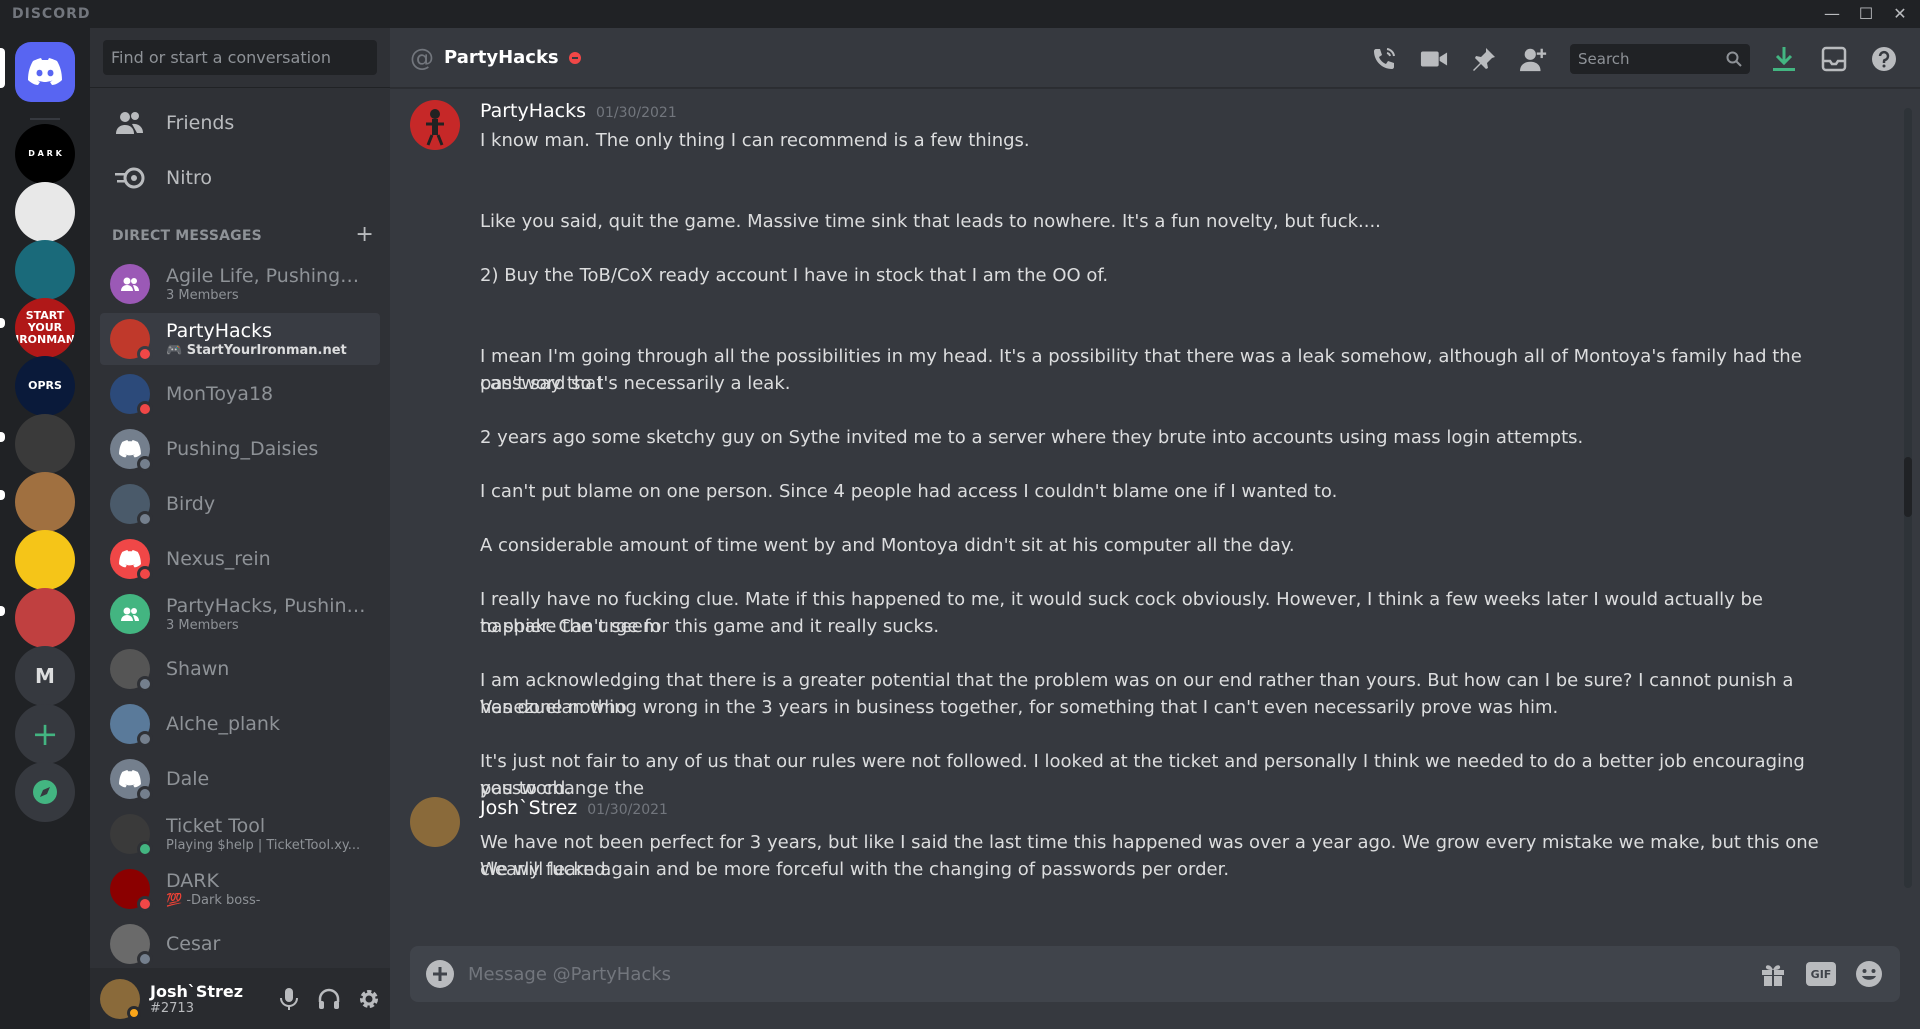  I want to click on upload-button, so click(440, 974).